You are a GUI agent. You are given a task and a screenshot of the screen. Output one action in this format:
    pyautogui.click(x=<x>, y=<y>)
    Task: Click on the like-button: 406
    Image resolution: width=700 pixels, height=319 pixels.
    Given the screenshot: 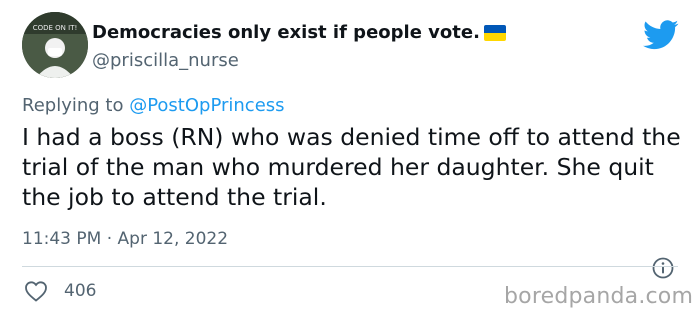 What is the action you would take?
    pyautogui.click(x=60, y=291)
    